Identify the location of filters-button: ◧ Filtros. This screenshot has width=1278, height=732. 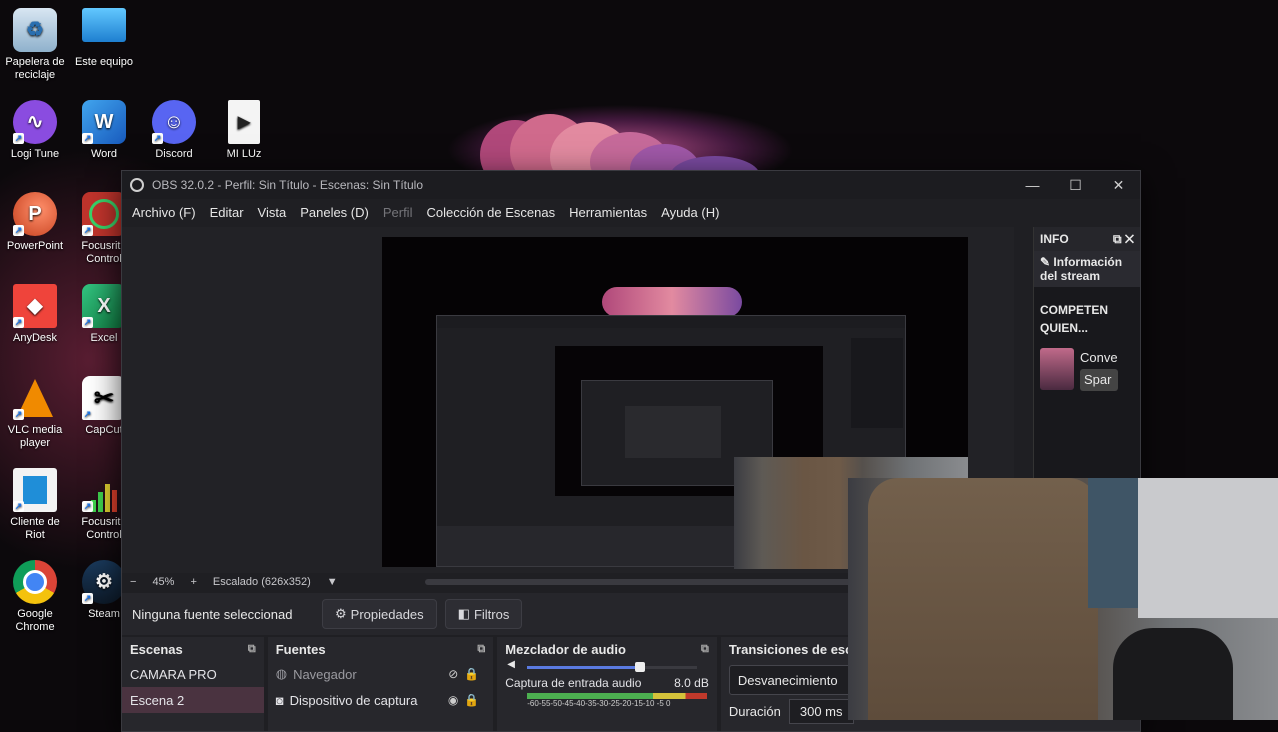
(483, 614).